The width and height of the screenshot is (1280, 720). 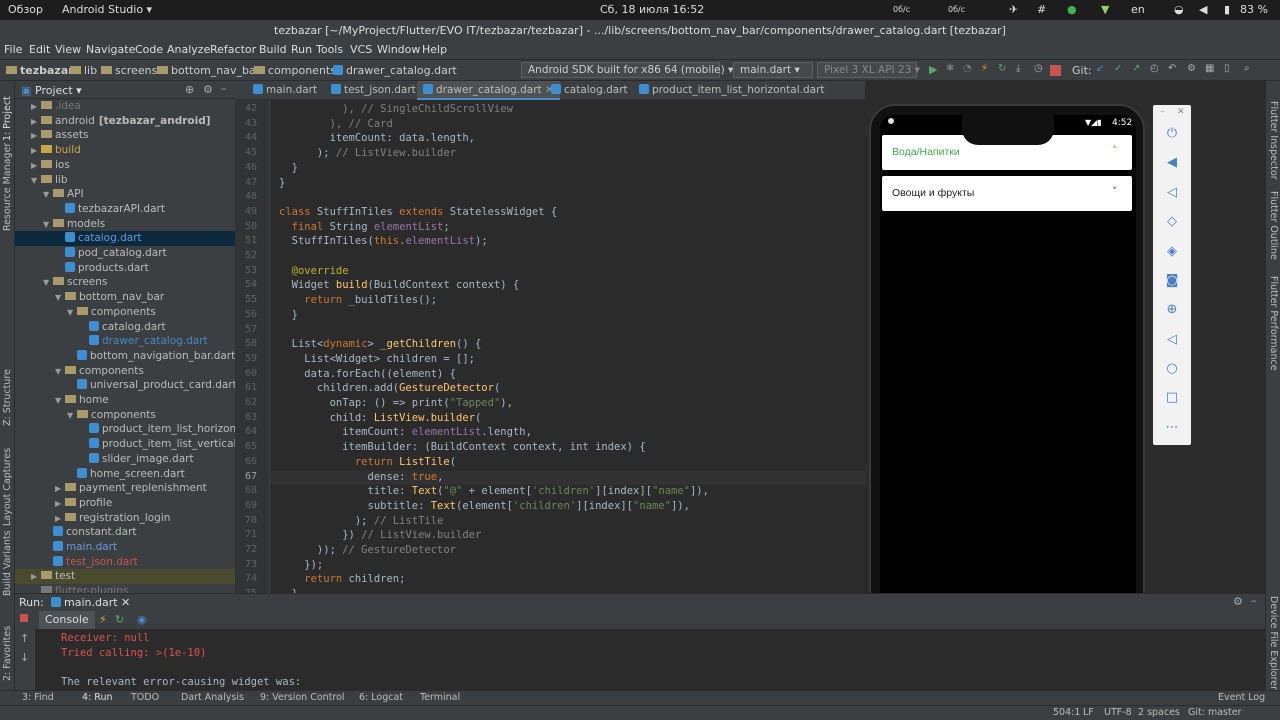 What do you see at coordinates (24, 618) in the screenshot?
I see `stop-run-icon` at bounding box center [24, 618].